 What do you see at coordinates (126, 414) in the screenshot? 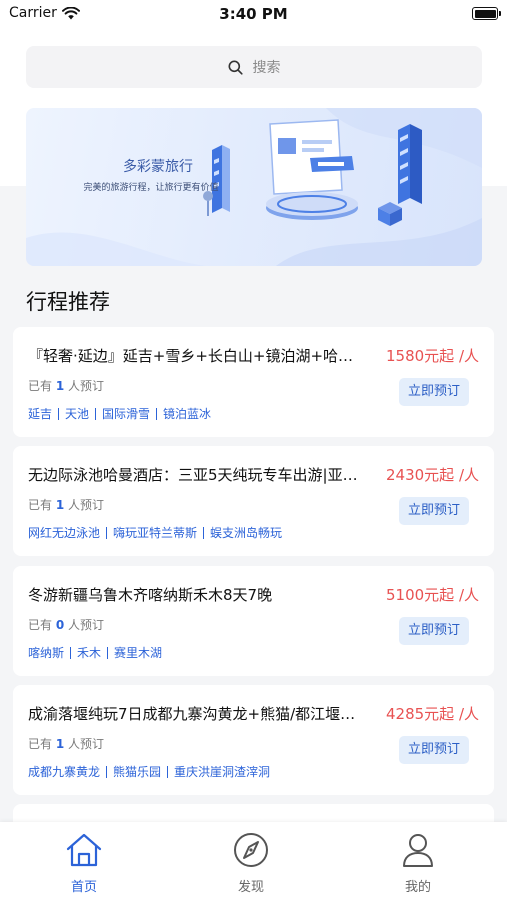
I see `trip-tag: 国际滑雪` at bounding box center [126, 414].